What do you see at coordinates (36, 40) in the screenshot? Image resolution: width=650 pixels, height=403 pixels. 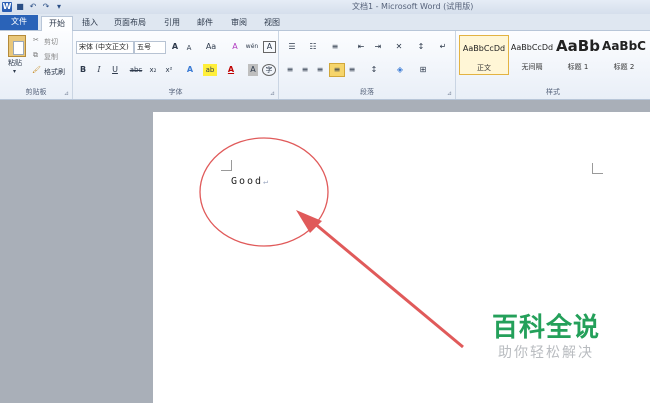 I see `cut-icon: ✂` at bounding box center [36, 40].